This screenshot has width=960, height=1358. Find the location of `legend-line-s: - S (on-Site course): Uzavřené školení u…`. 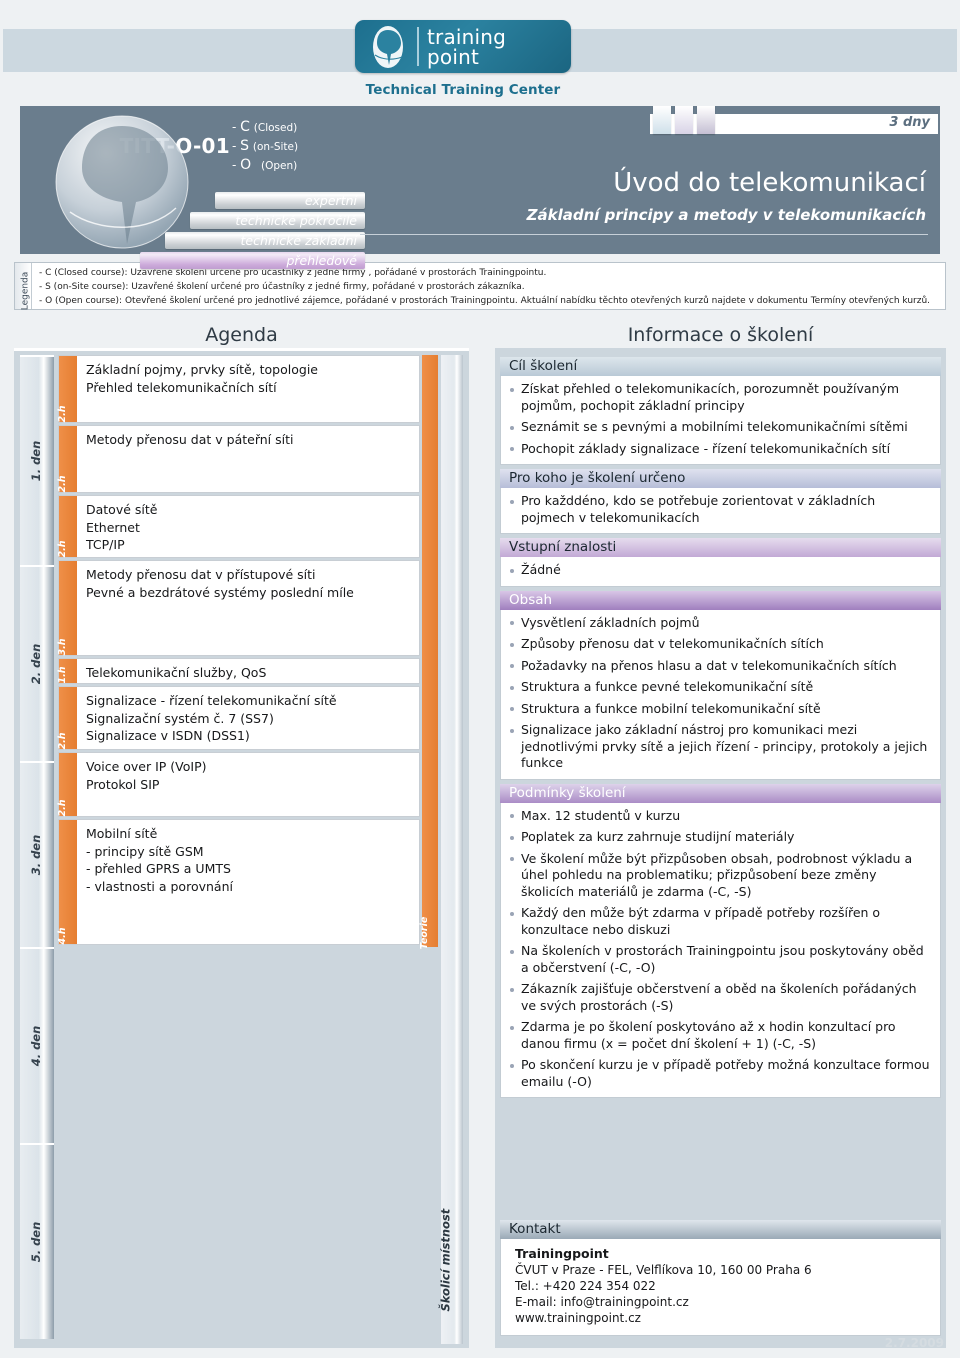

legend-line-s: - S (on-Site course): Uzavřené školení u… is located at coordinates (282, 287).